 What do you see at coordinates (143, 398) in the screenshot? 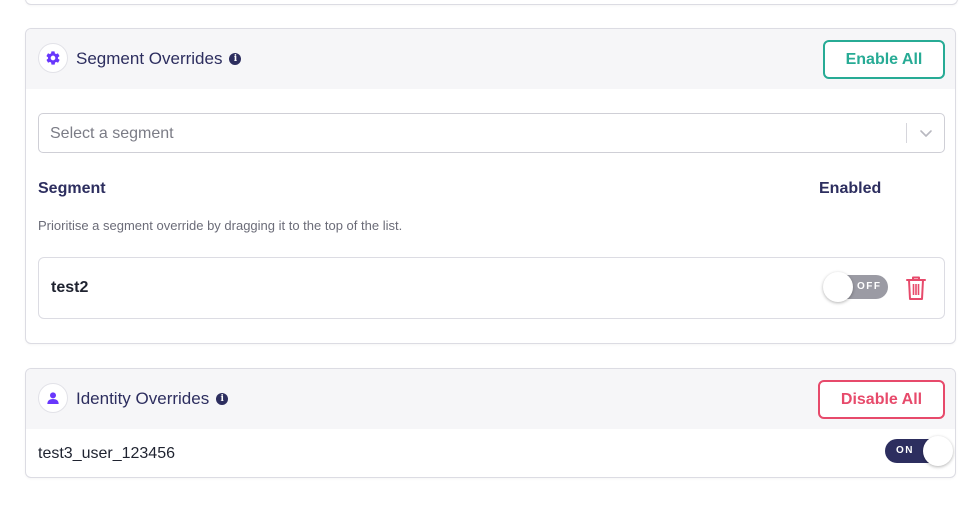
I see `identity-overrides-title-text: Identity Overrides` at bounding box center [143, 398].